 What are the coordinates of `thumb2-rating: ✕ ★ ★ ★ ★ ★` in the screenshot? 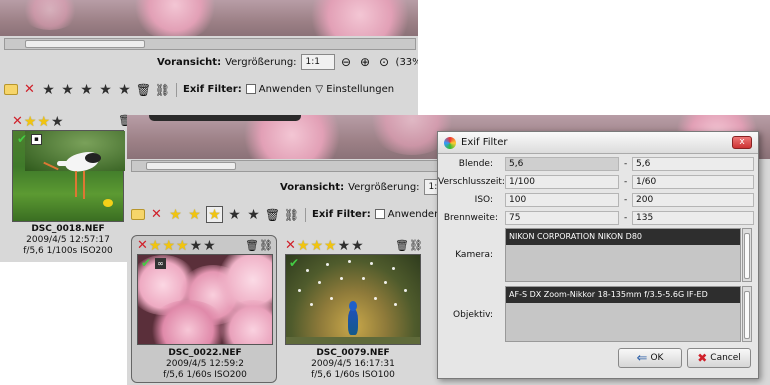 It's located at (324, 246).